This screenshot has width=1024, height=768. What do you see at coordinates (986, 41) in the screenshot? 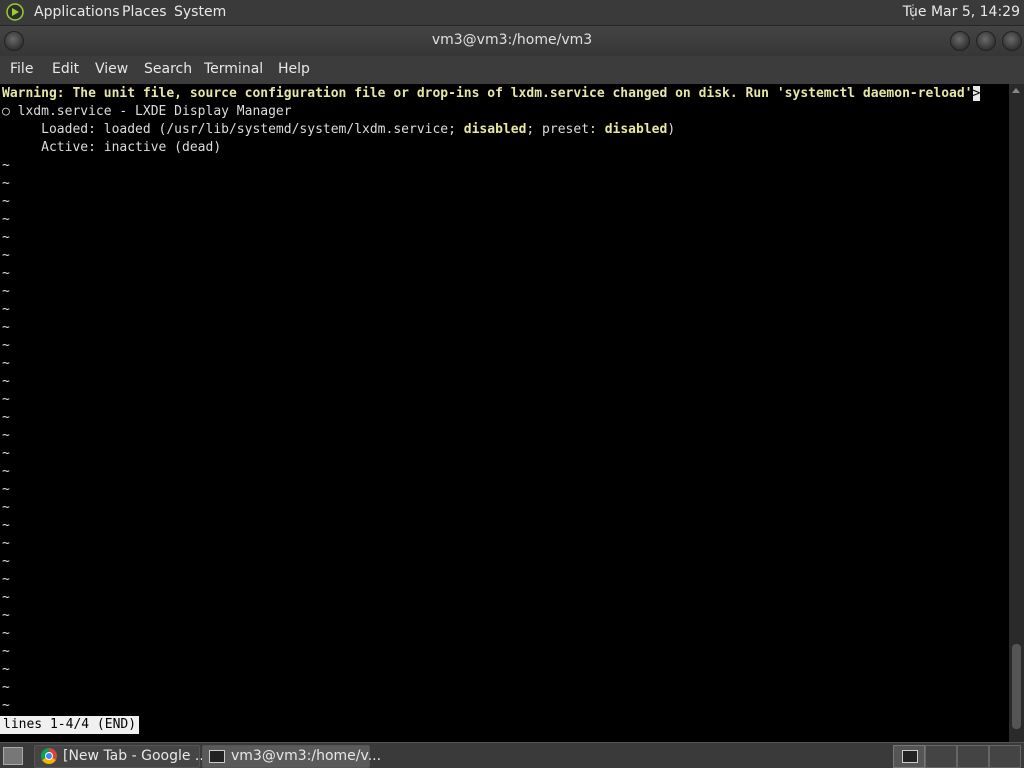
I see `maximize-button` at bounding box center [986, 41].